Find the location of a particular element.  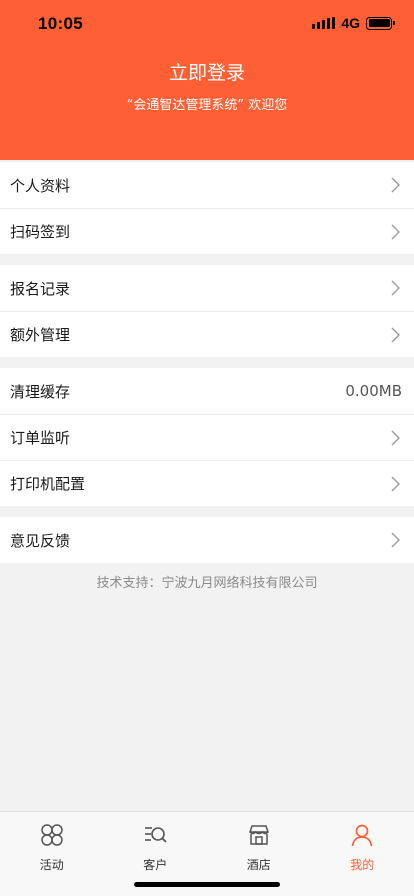

menu-item-label: 订单监听 is located at coordinates (40, 438).